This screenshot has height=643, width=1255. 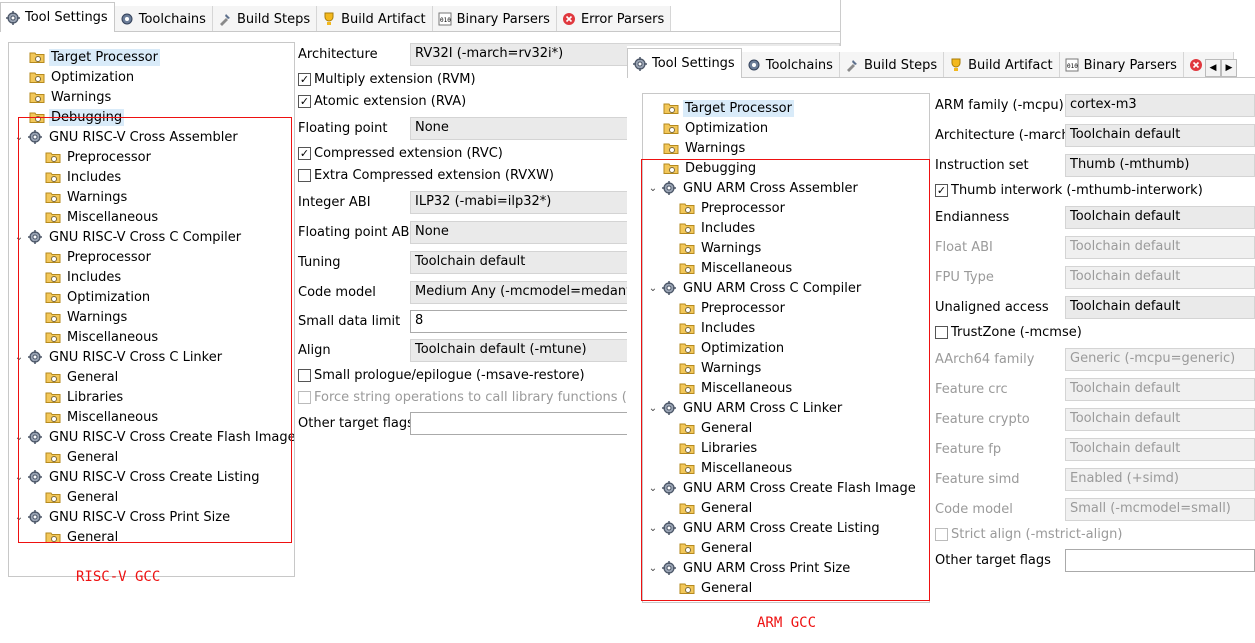 I want to click on tab-scroll-left-button: ◀, so click(x=1213, y=68).